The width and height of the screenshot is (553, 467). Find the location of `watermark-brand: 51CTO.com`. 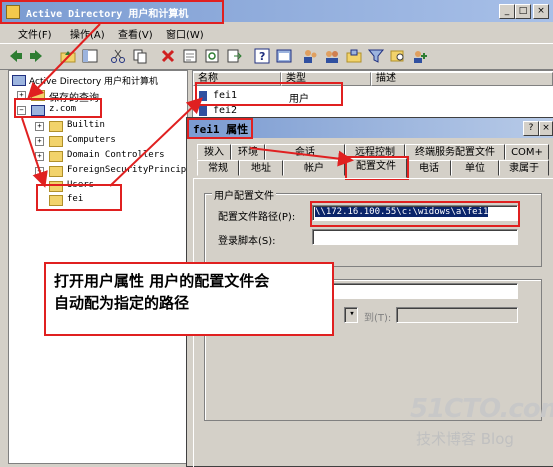

watermark-brand: 51CTO.com is located at coordinates (481, 409).